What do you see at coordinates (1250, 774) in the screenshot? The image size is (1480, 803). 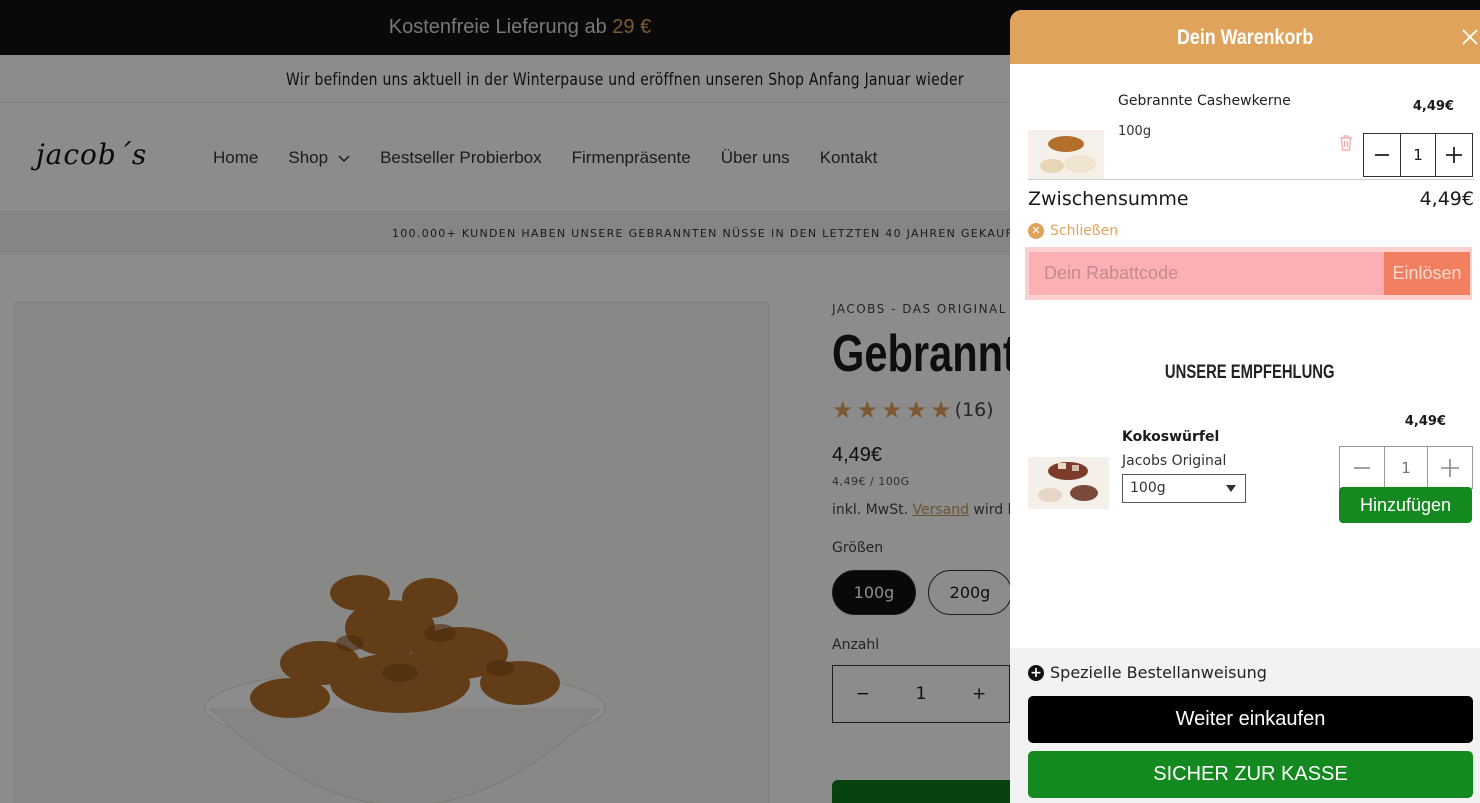 I see `checkout-button: SICHER ZUR KASSE` at bounding box center [1250, 774].